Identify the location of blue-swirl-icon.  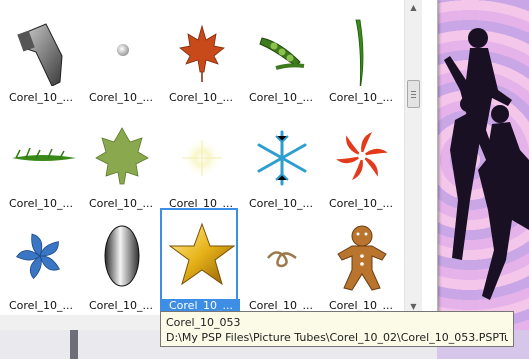
(41, 255).